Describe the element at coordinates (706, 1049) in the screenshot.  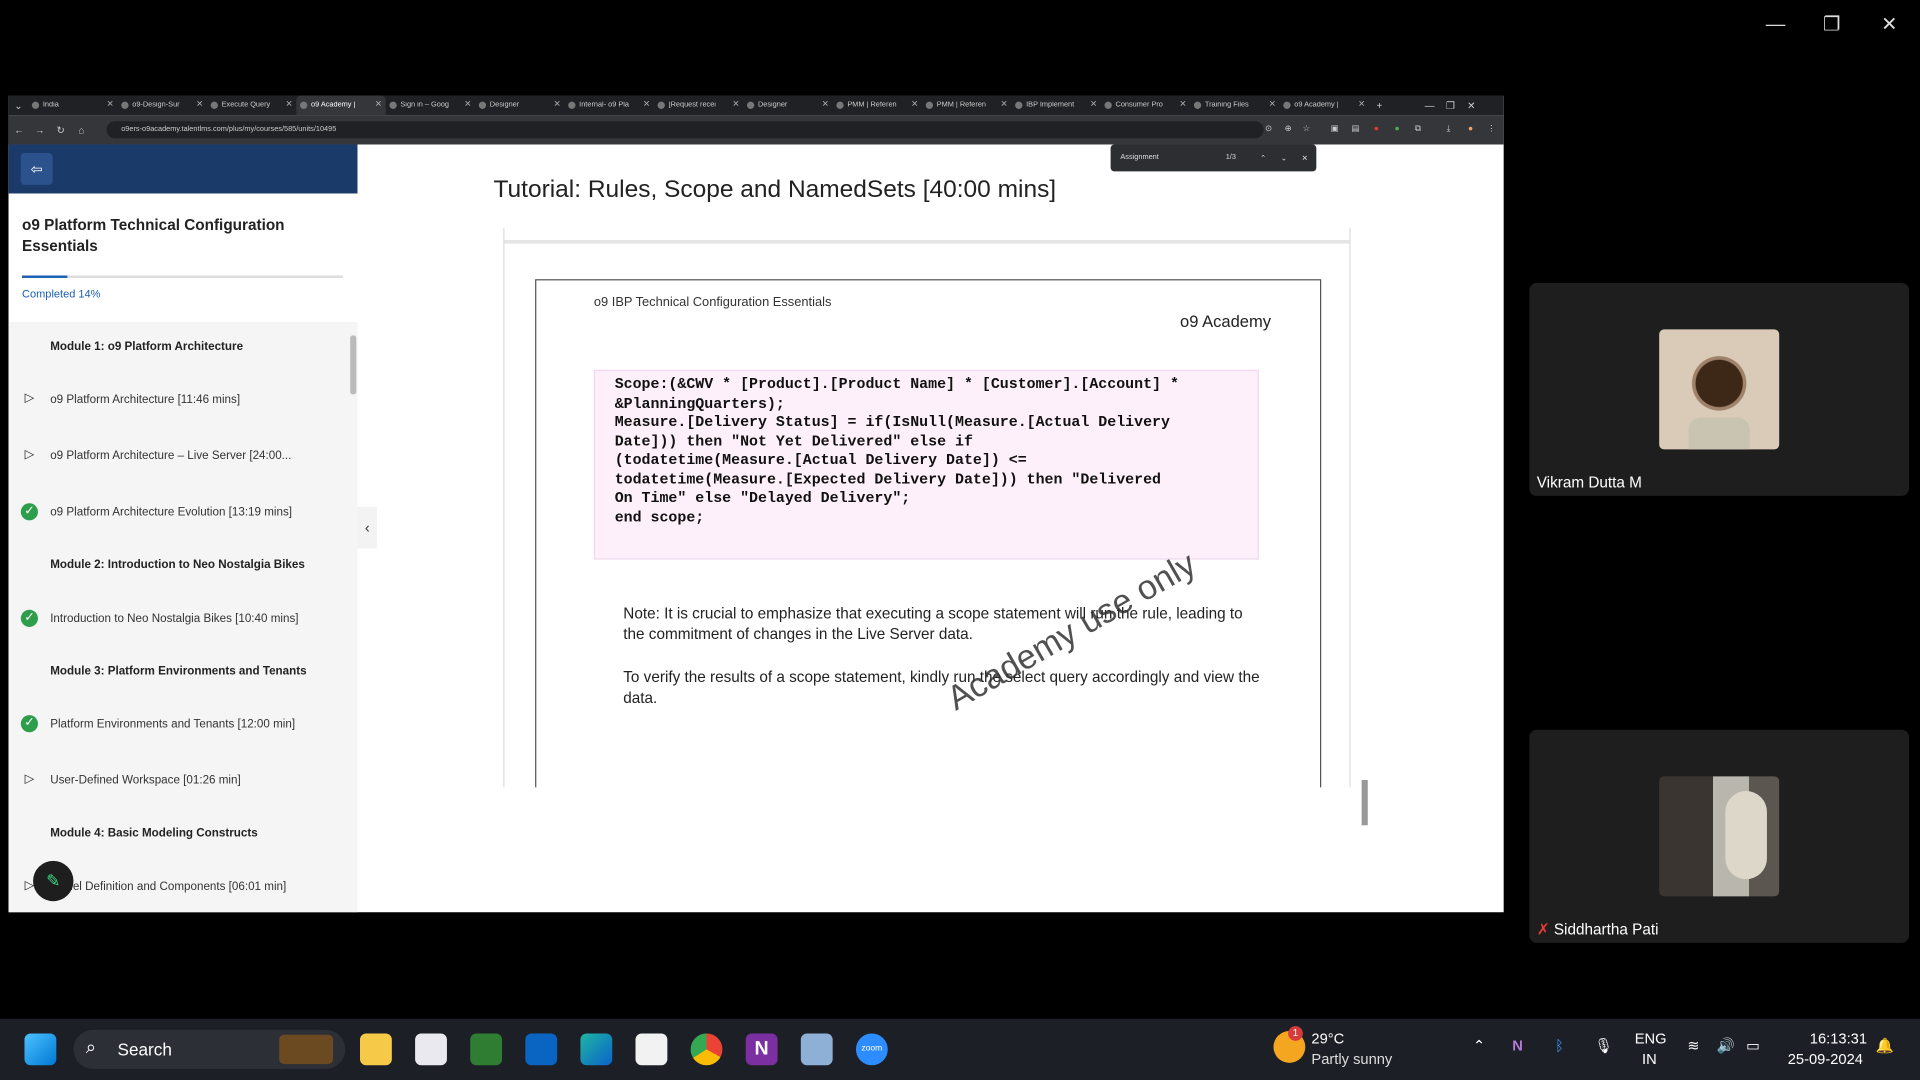
I see `chrome-icon` at that location.